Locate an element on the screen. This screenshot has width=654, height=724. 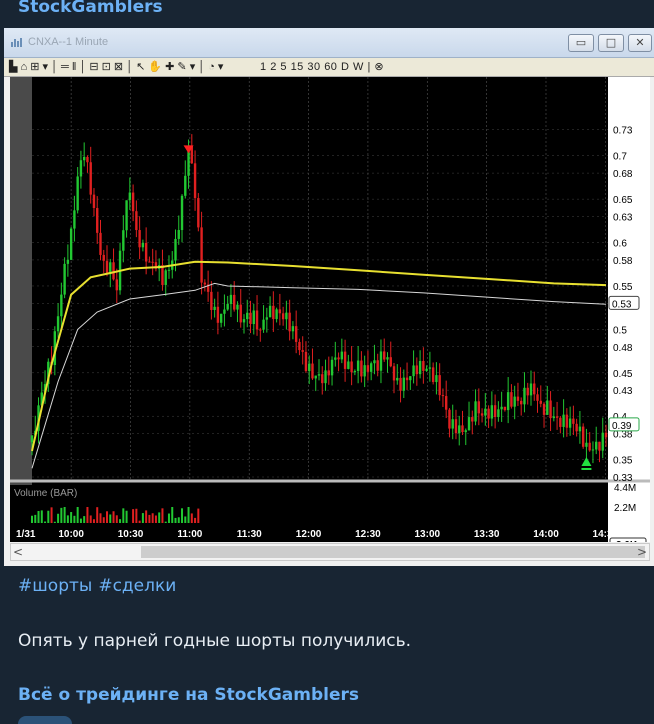
volume-tick: 2.2M is located at coordinates (625, 508).